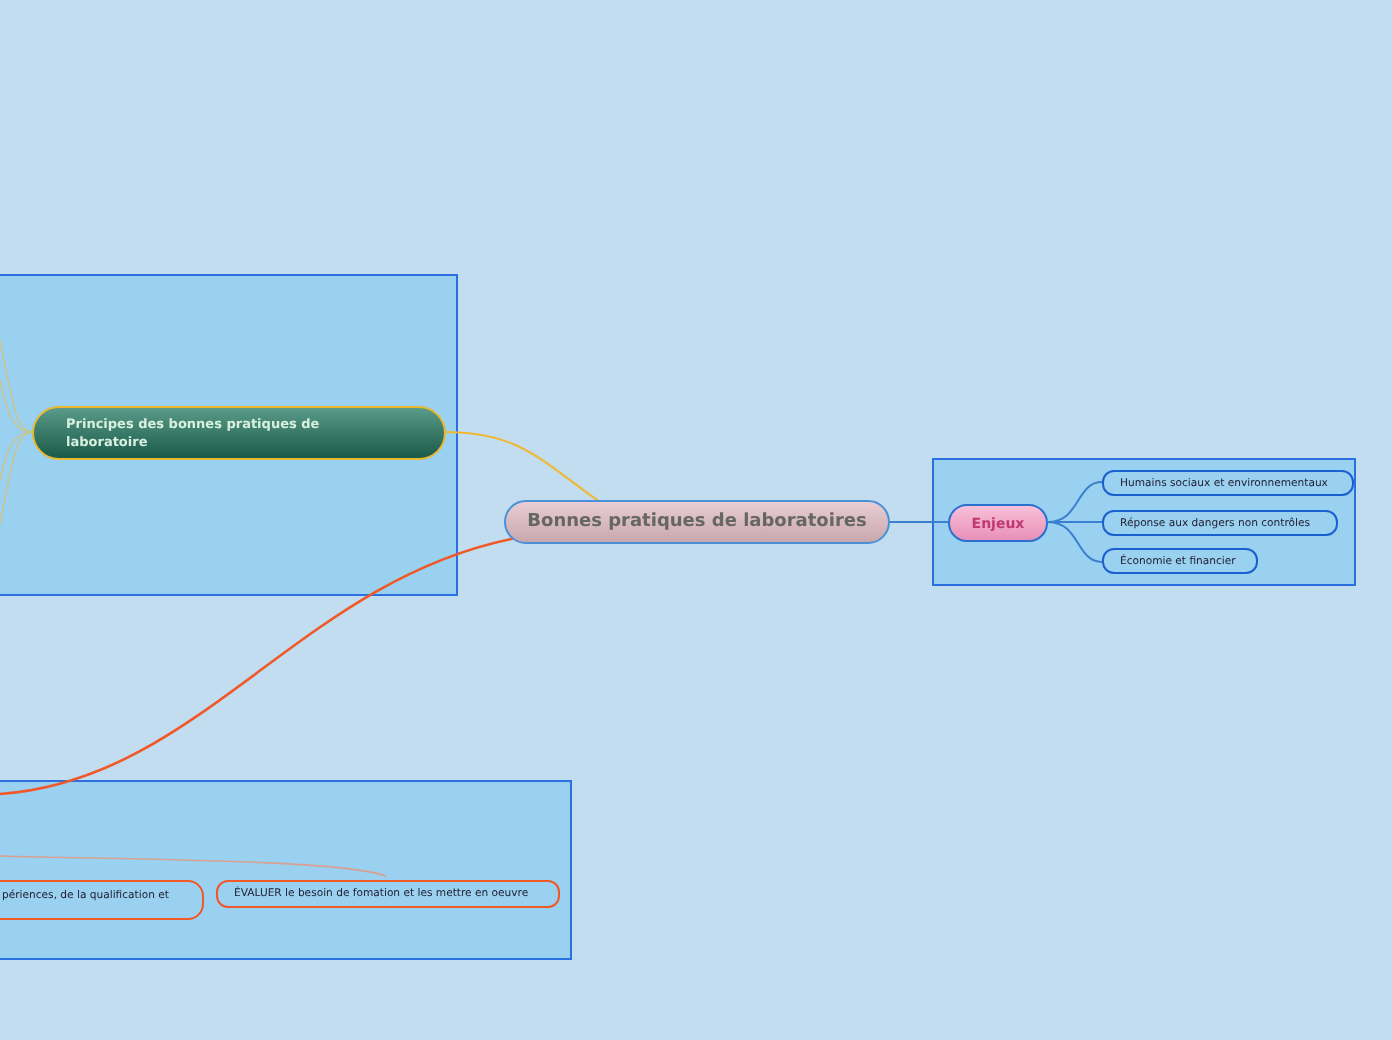 The image size is (1392, 1040). What do you see at coordinates (919, 522) in the screenshot?
I see `connector-line` at bounding box center [919, 522].